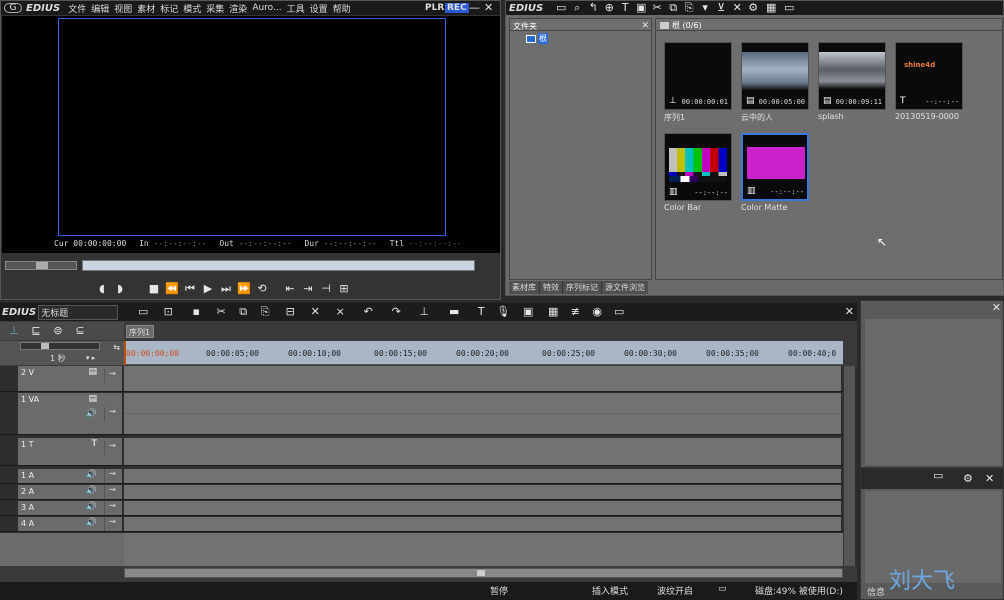  What do you see at coordinates (192, 8) in the screenshot?
I see `menu-mode: 模式` at bounding box center [192, 8].